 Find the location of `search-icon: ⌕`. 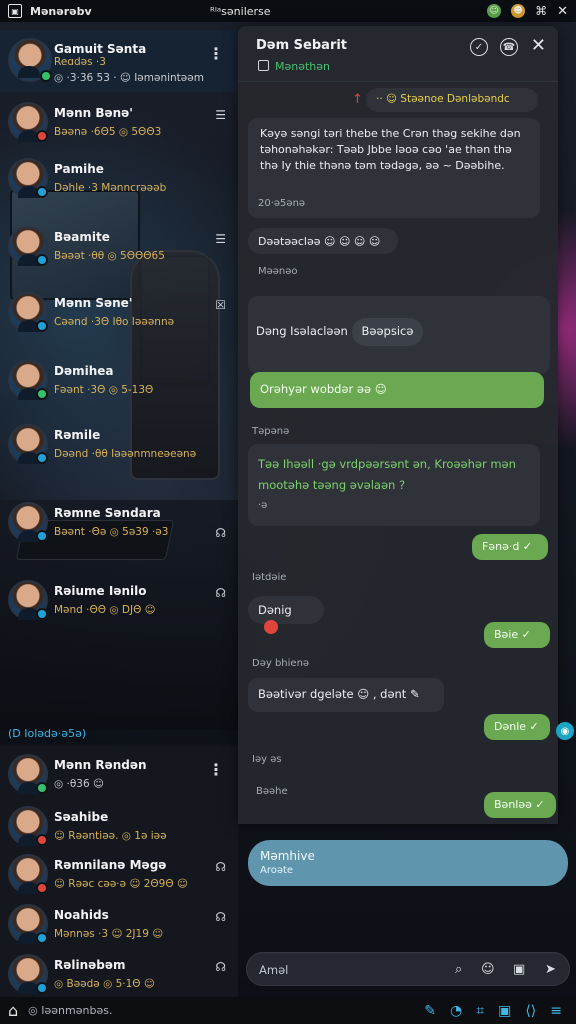

search-icon: ⌕ is located at coordinates (458, 969).